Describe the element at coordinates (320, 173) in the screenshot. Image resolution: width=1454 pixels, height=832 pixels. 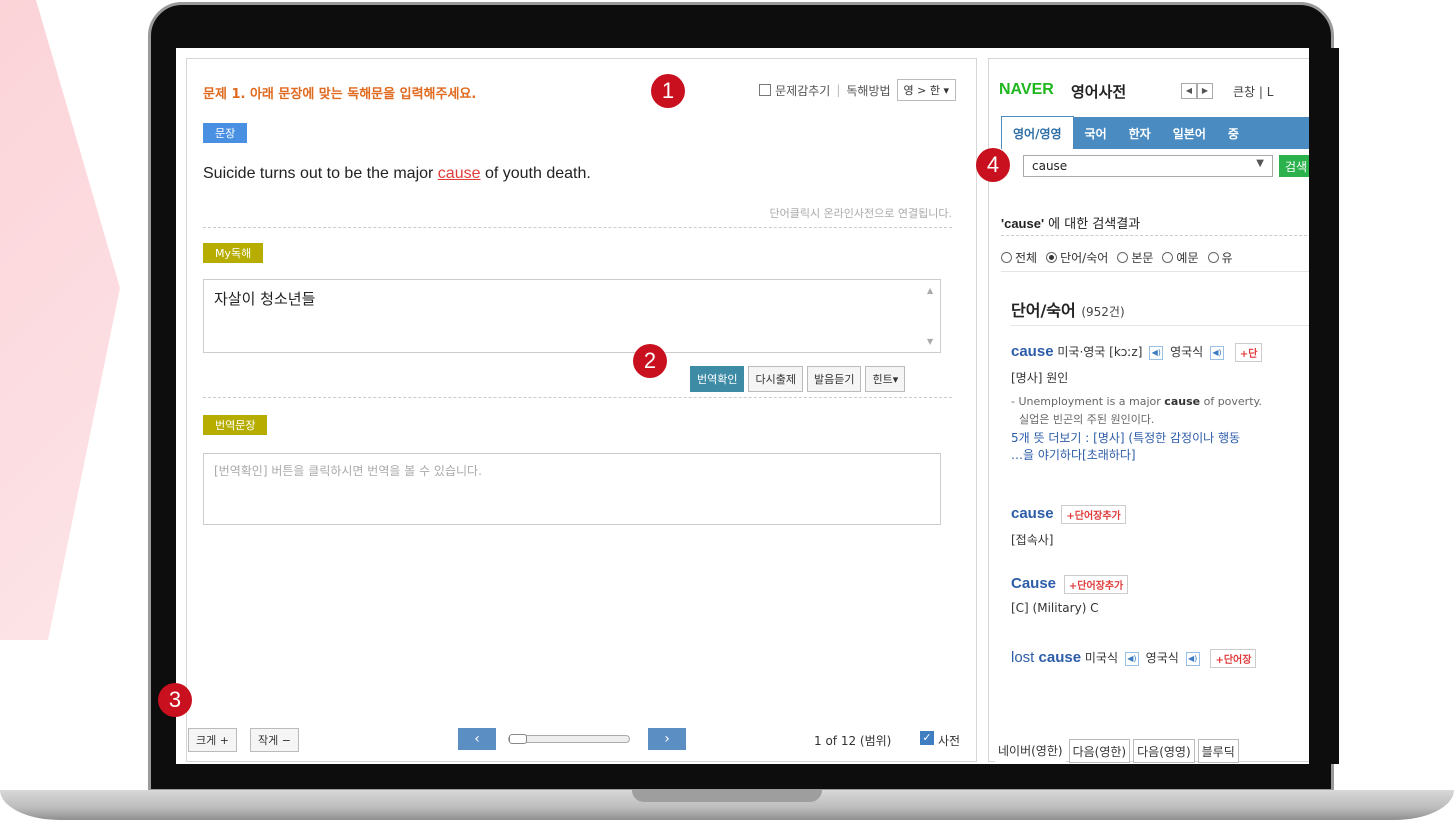
I see `sentence-before: Suicide turns out to be the major` at that location.